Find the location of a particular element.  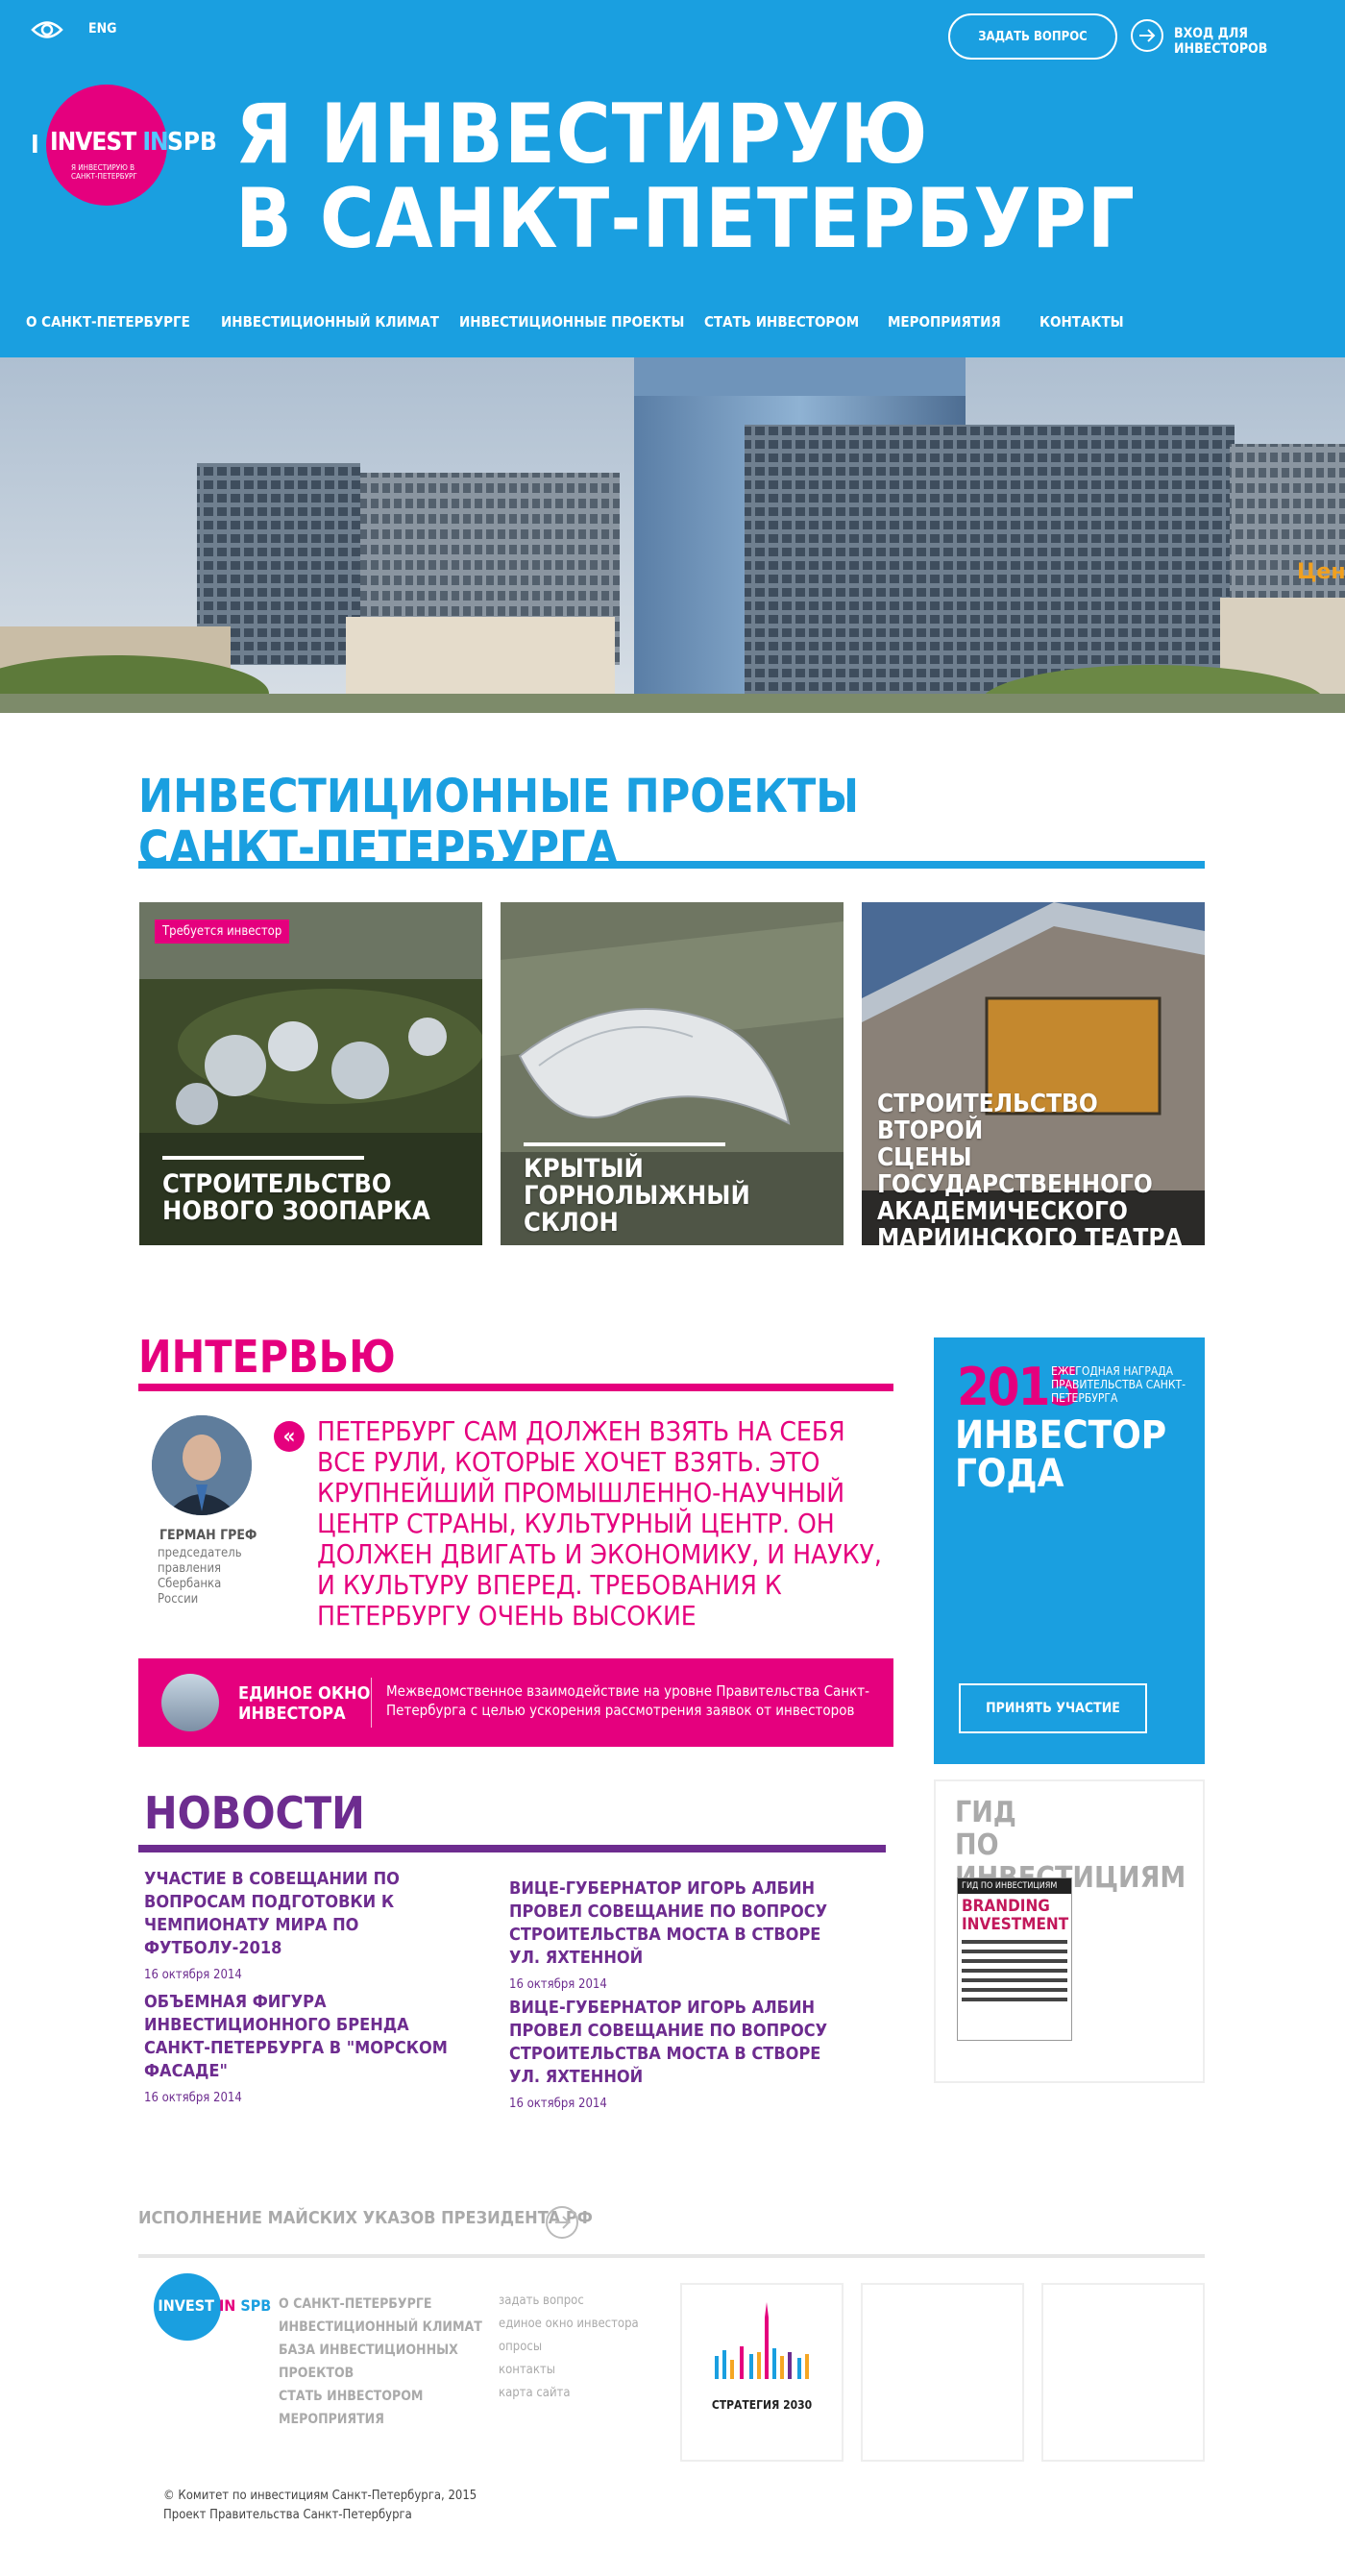

guide-cover-line: BRANDING is located at coordinates (1006, 1906).